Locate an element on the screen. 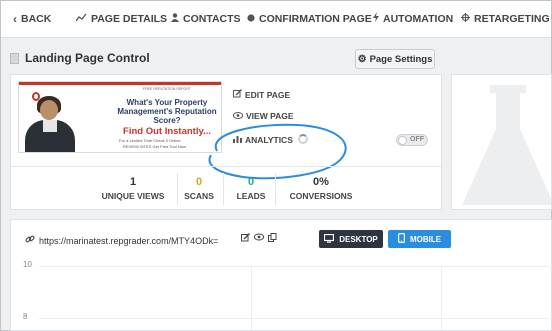 The image size is (552, 331). bolt-icon is located at coordinates (376, 19).